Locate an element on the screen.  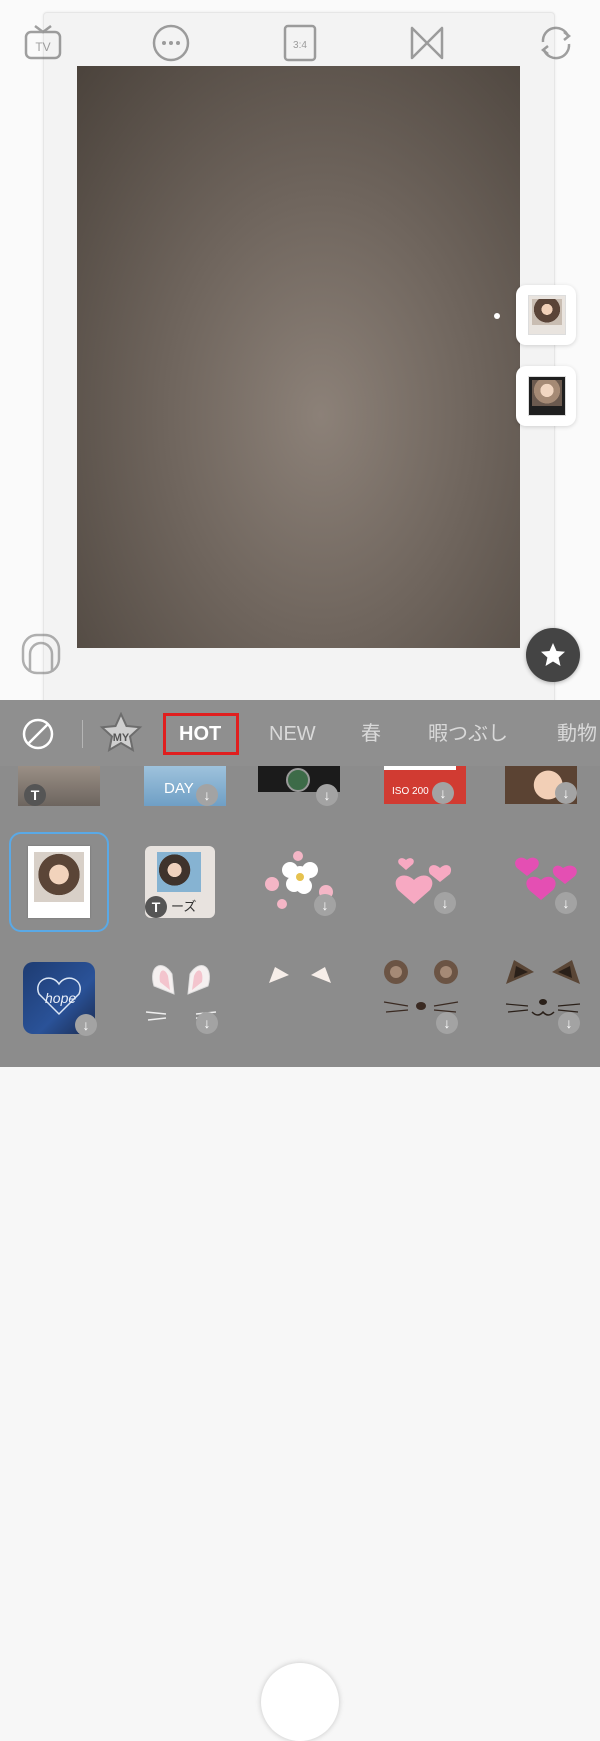
sticker-preview-image is located at coordinates (179, 872).